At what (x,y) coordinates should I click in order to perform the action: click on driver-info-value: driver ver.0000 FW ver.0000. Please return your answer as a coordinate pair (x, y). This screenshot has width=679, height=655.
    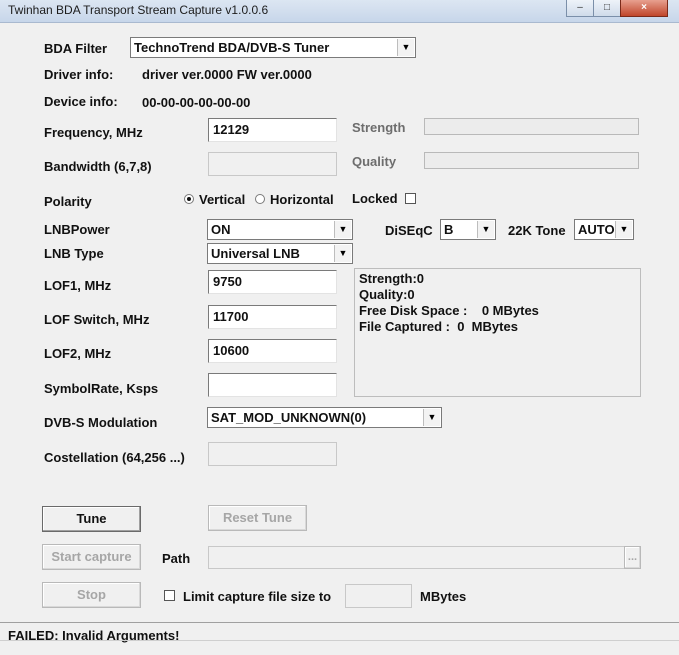
    Looking at the image, I should click on (227, 74).